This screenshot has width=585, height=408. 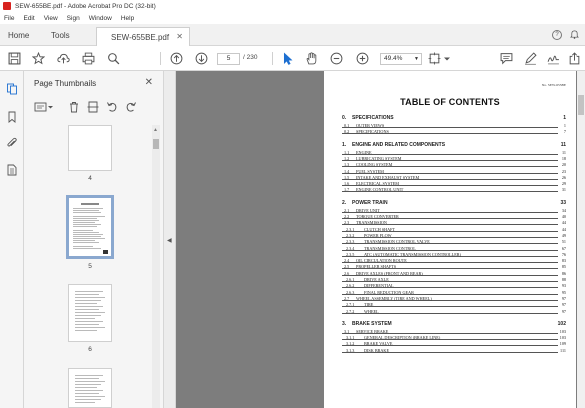 I want to click on trash-icon, so click(x=74, y=107).